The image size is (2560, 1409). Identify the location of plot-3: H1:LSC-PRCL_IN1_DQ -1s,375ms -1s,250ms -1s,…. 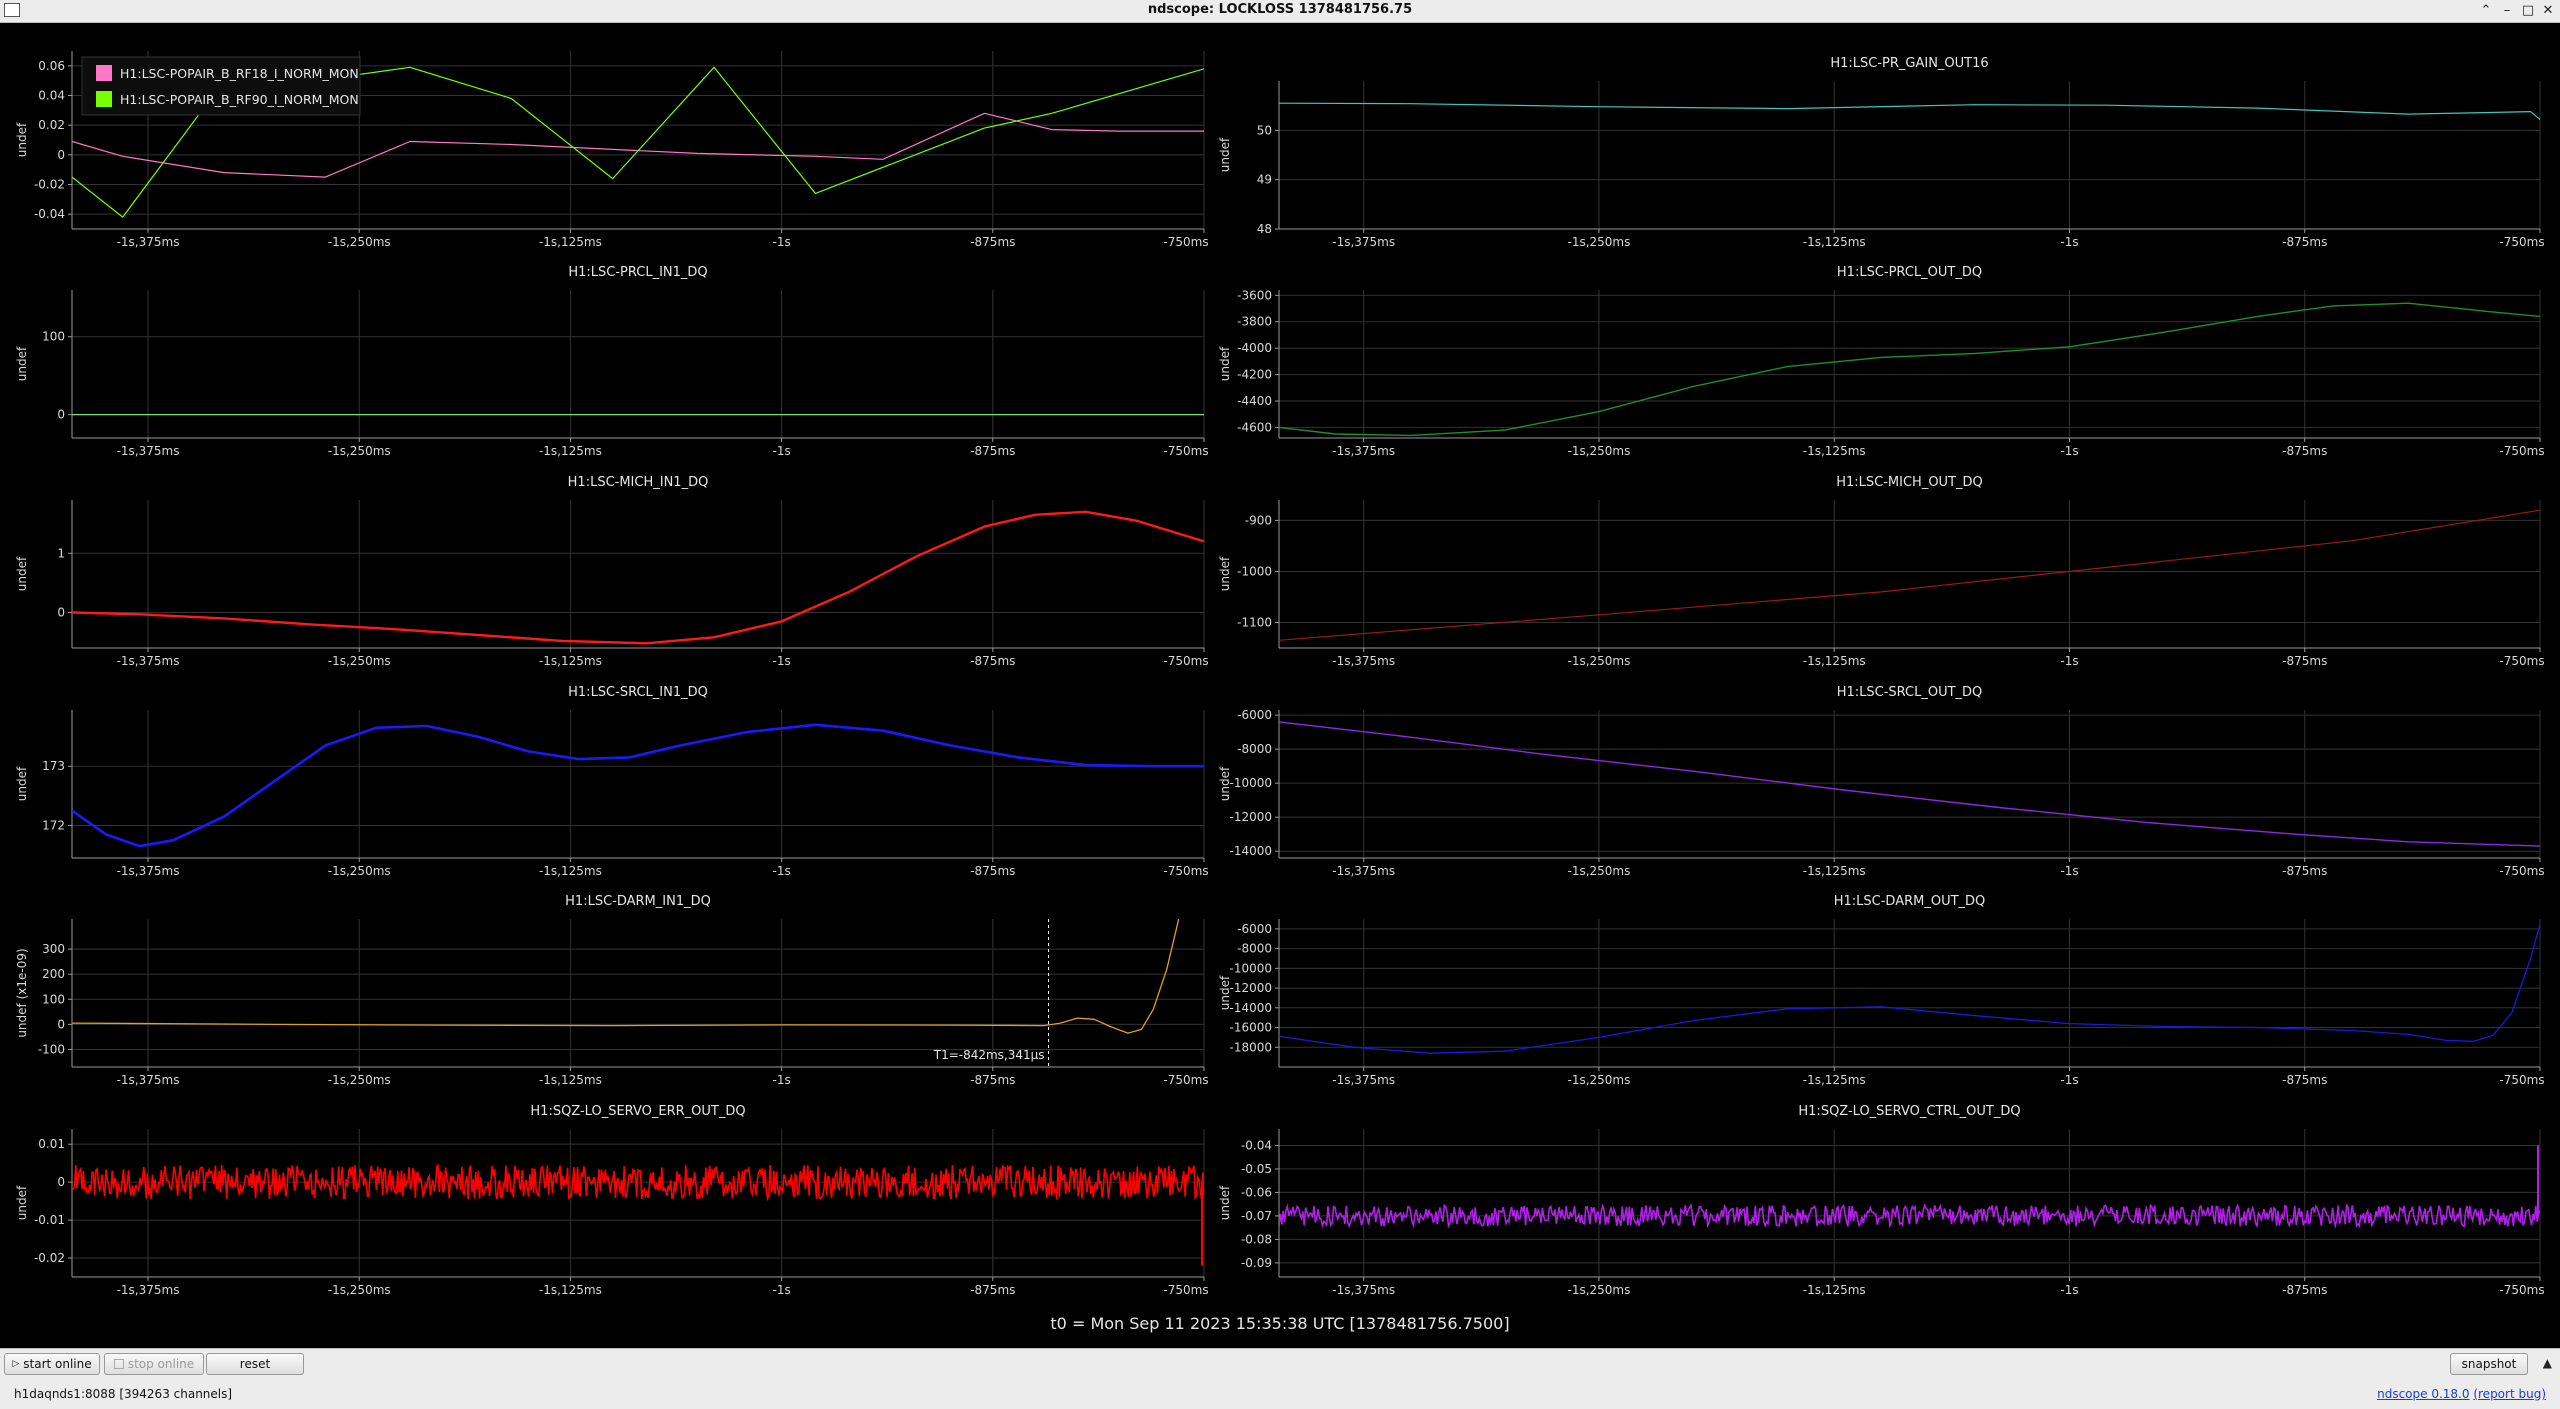
(612, 361).